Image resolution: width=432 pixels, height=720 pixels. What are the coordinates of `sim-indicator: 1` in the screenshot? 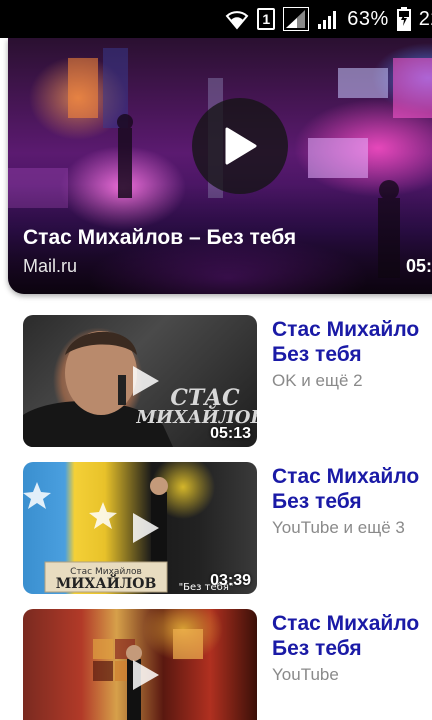 It's located at (266, 19).